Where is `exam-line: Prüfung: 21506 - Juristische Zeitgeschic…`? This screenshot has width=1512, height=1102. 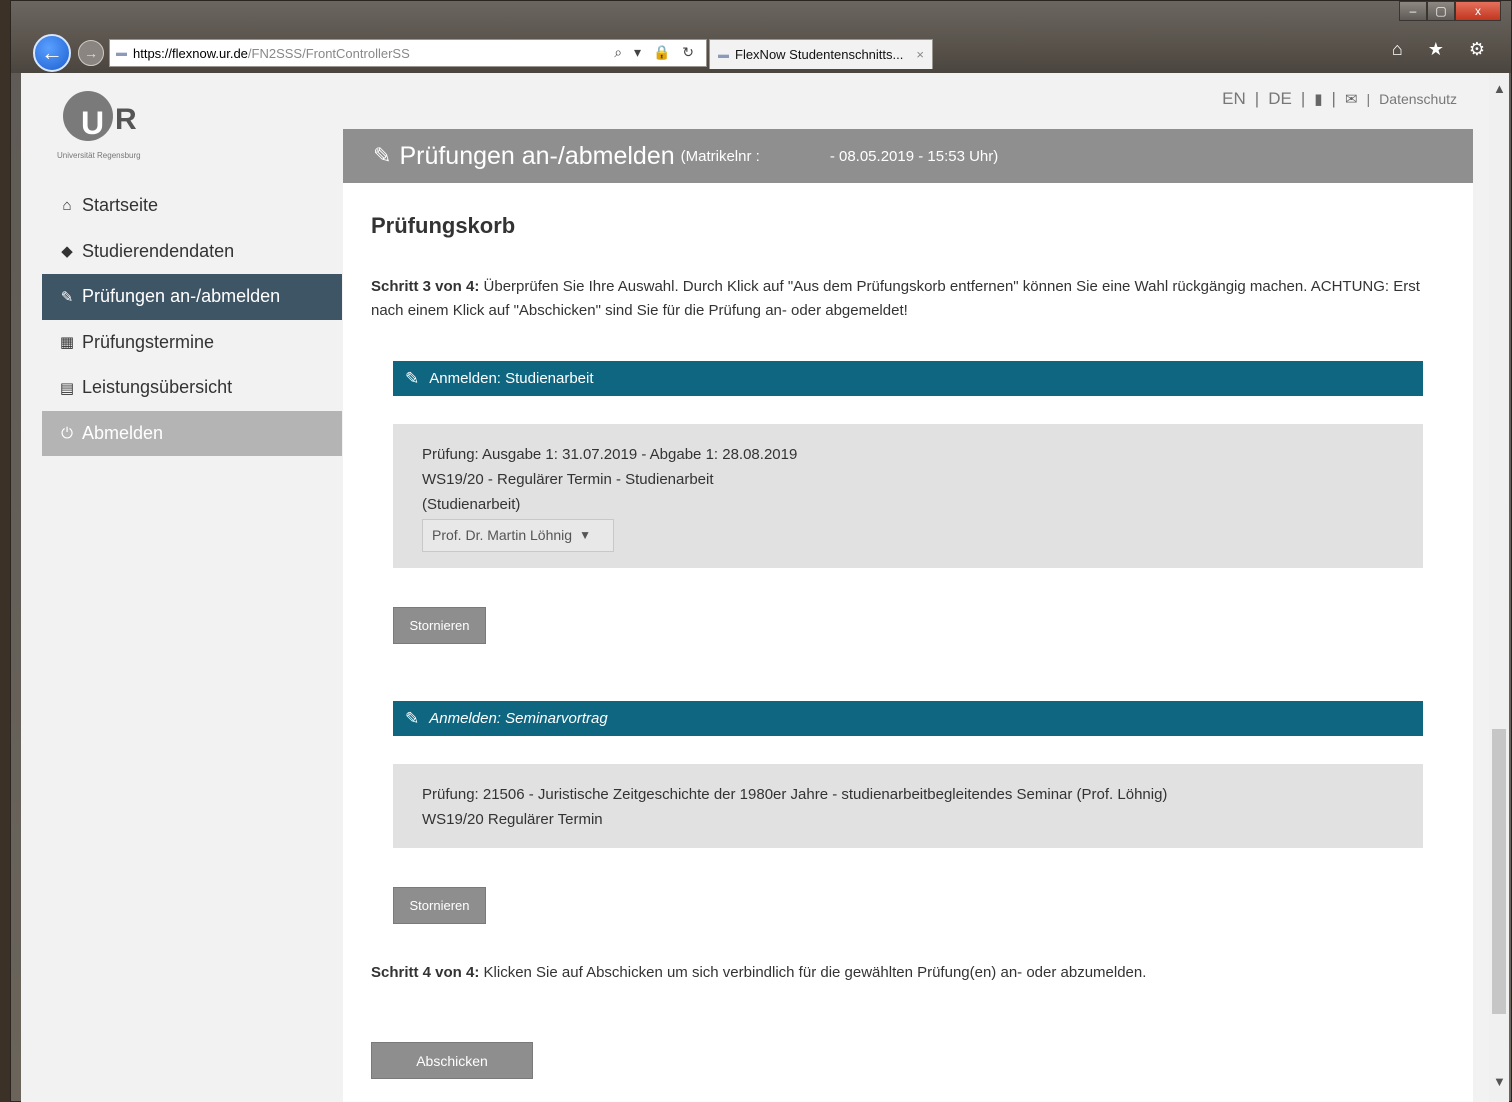
exam-line: Prüfung: 21506 - Juristische Zeitgeschic… is located at coordinates (795, 794).